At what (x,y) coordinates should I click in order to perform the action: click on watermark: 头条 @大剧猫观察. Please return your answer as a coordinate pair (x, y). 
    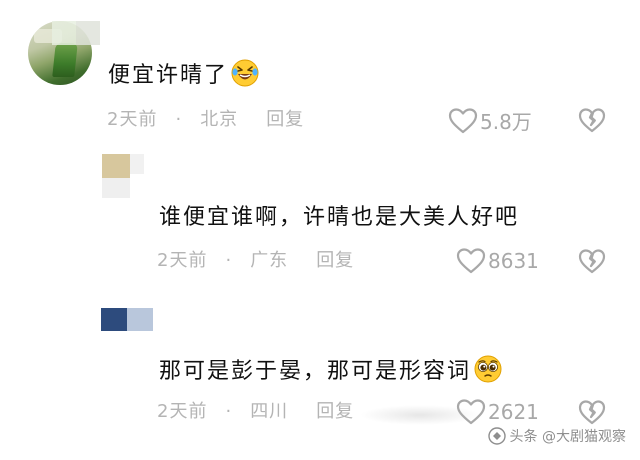
    Looking at the image, I should click on (556, 436).